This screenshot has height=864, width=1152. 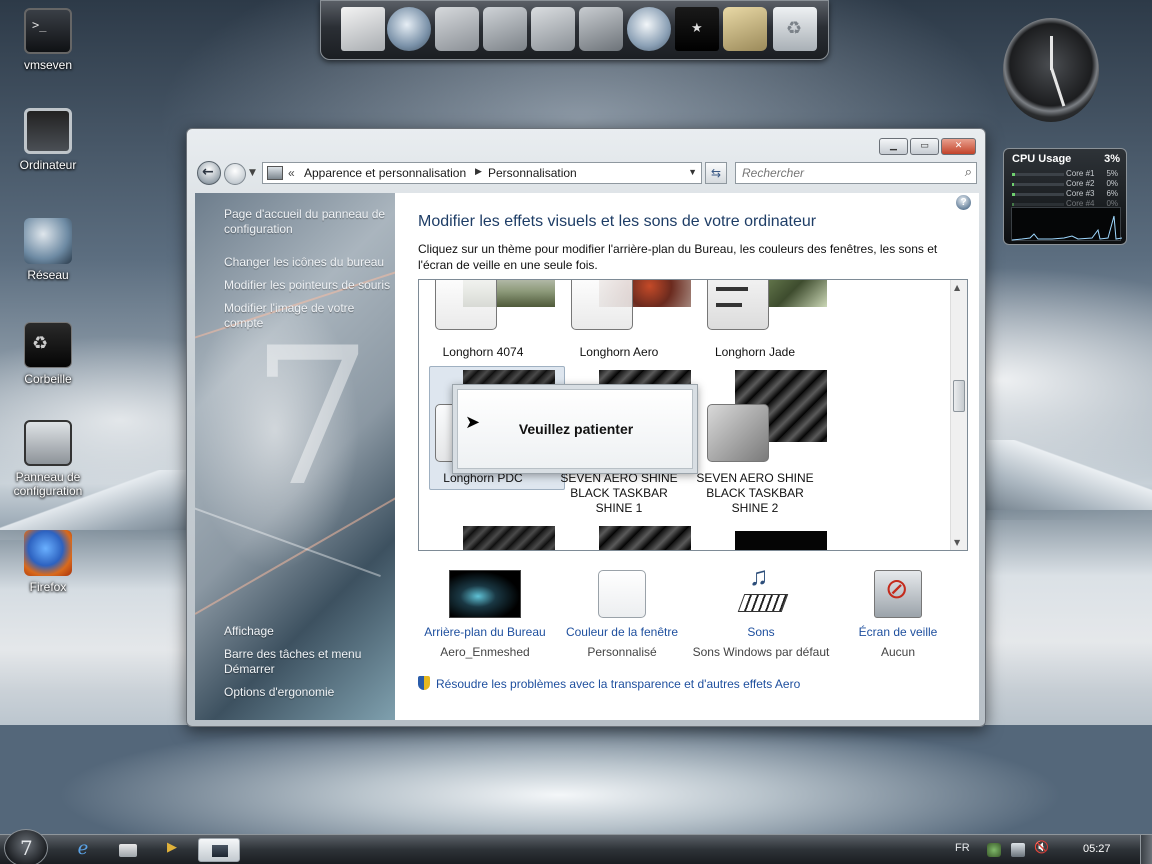 I want to click on desktop-icon-label: Panneau de configuration, so click(x=48, y=484).